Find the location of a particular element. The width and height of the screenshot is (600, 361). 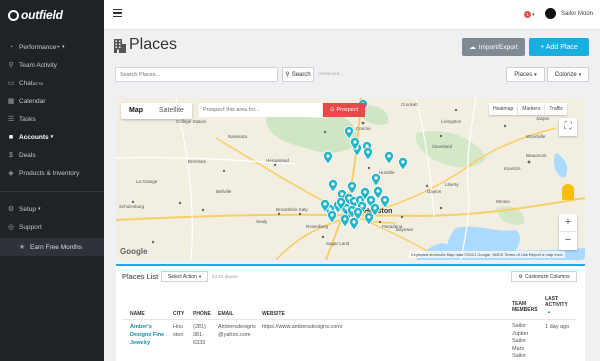

logo-ring-icon is located at coordinates (13, 15).